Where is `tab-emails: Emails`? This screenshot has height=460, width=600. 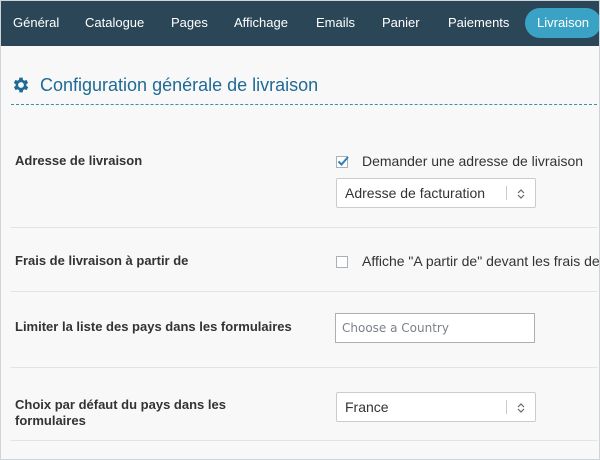 tab-emails: Emails is located at coordinates (335, 23).